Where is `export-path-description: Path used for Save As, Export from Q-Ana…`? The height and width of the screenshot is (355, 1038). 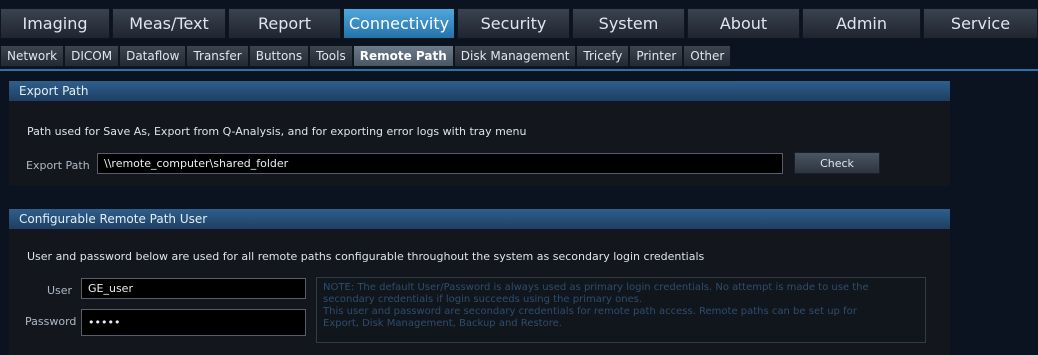 export-path-description: Path used for Save As, Export from Q-Ana… is located at coordinates (277, 131).